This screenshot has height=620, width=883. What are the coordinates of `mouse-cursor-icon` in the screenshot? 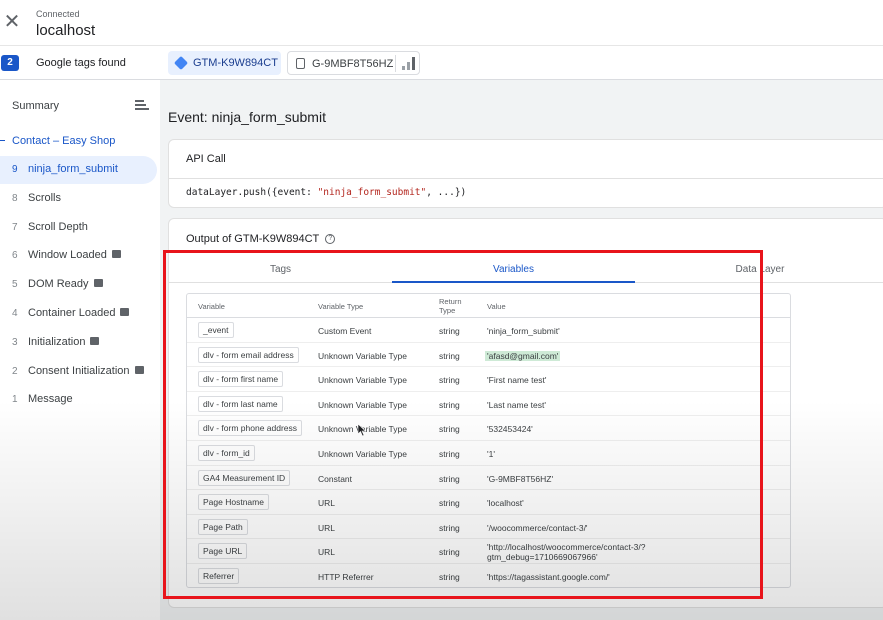 It's located at (362, 430).